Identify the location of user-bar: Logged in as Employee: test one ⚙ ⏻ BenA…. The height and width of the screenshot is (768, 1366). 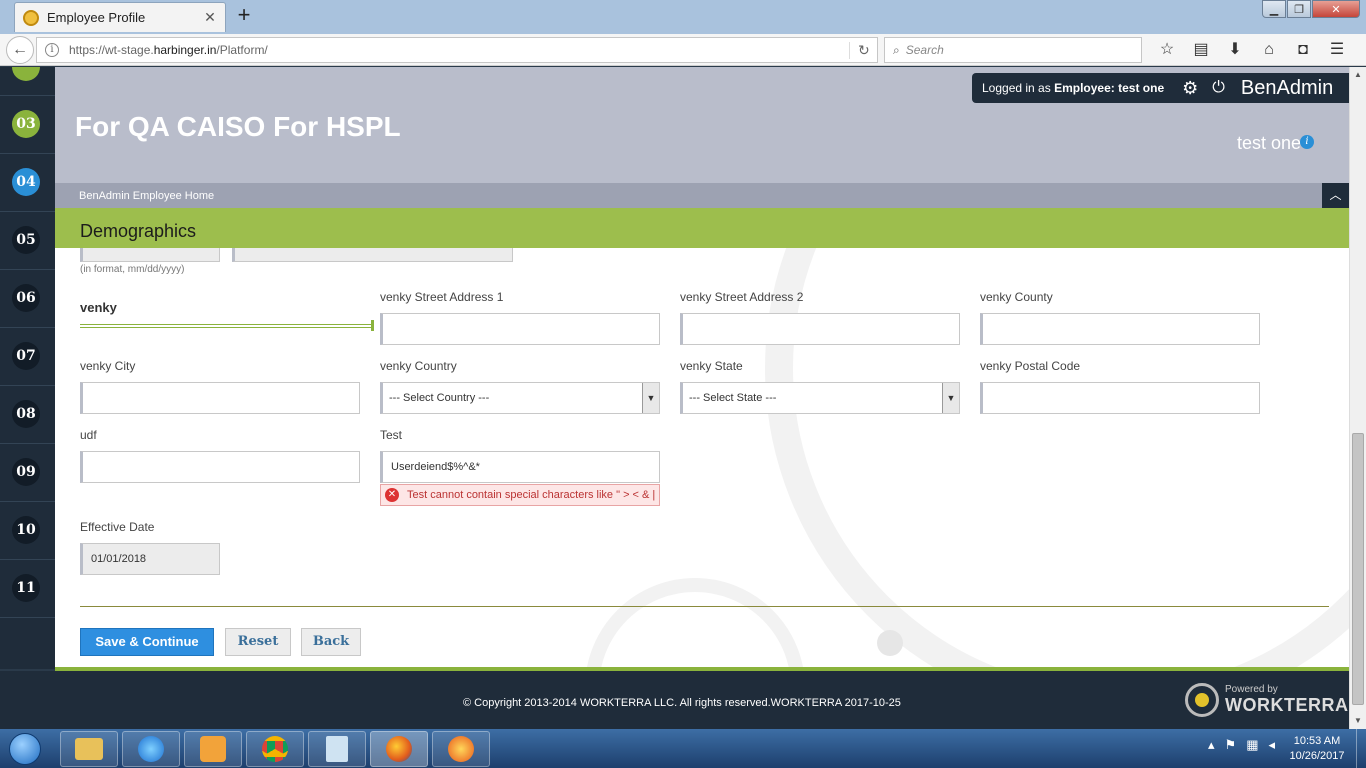
(1160, 88).